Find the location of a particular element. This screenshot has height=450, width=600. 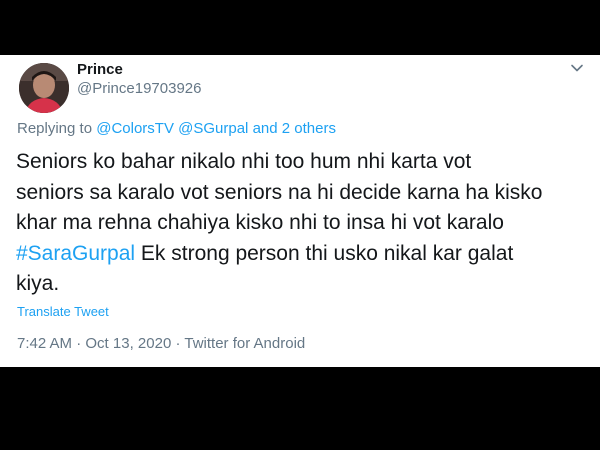

reply-mention-sgurpal: @SGurpal is located at coordinates (213, 128).